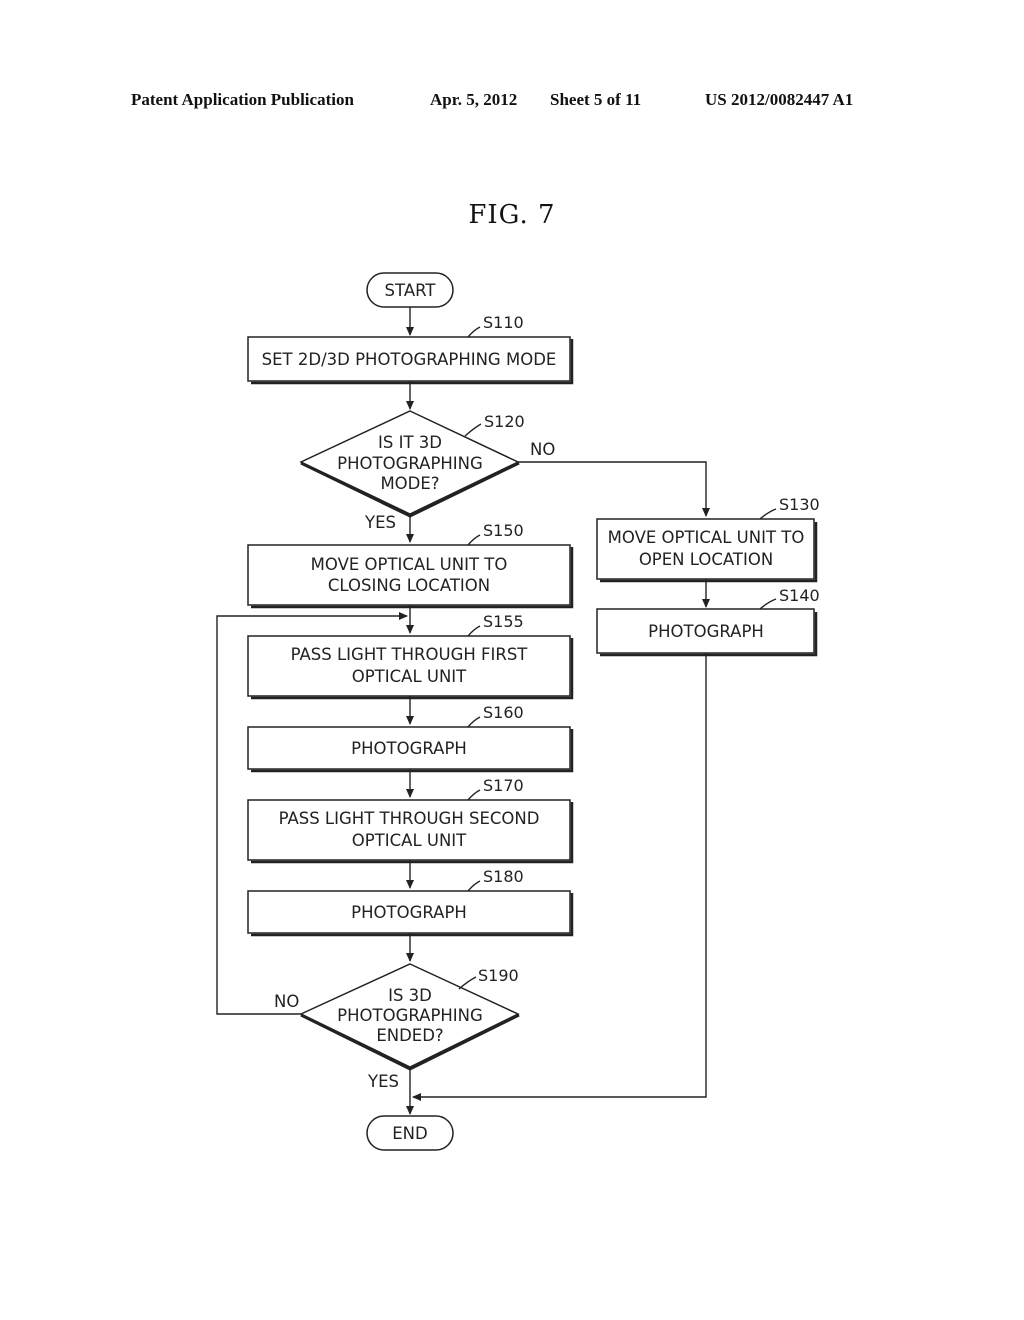  I want to click on step-id: S110, so click(503, 322).